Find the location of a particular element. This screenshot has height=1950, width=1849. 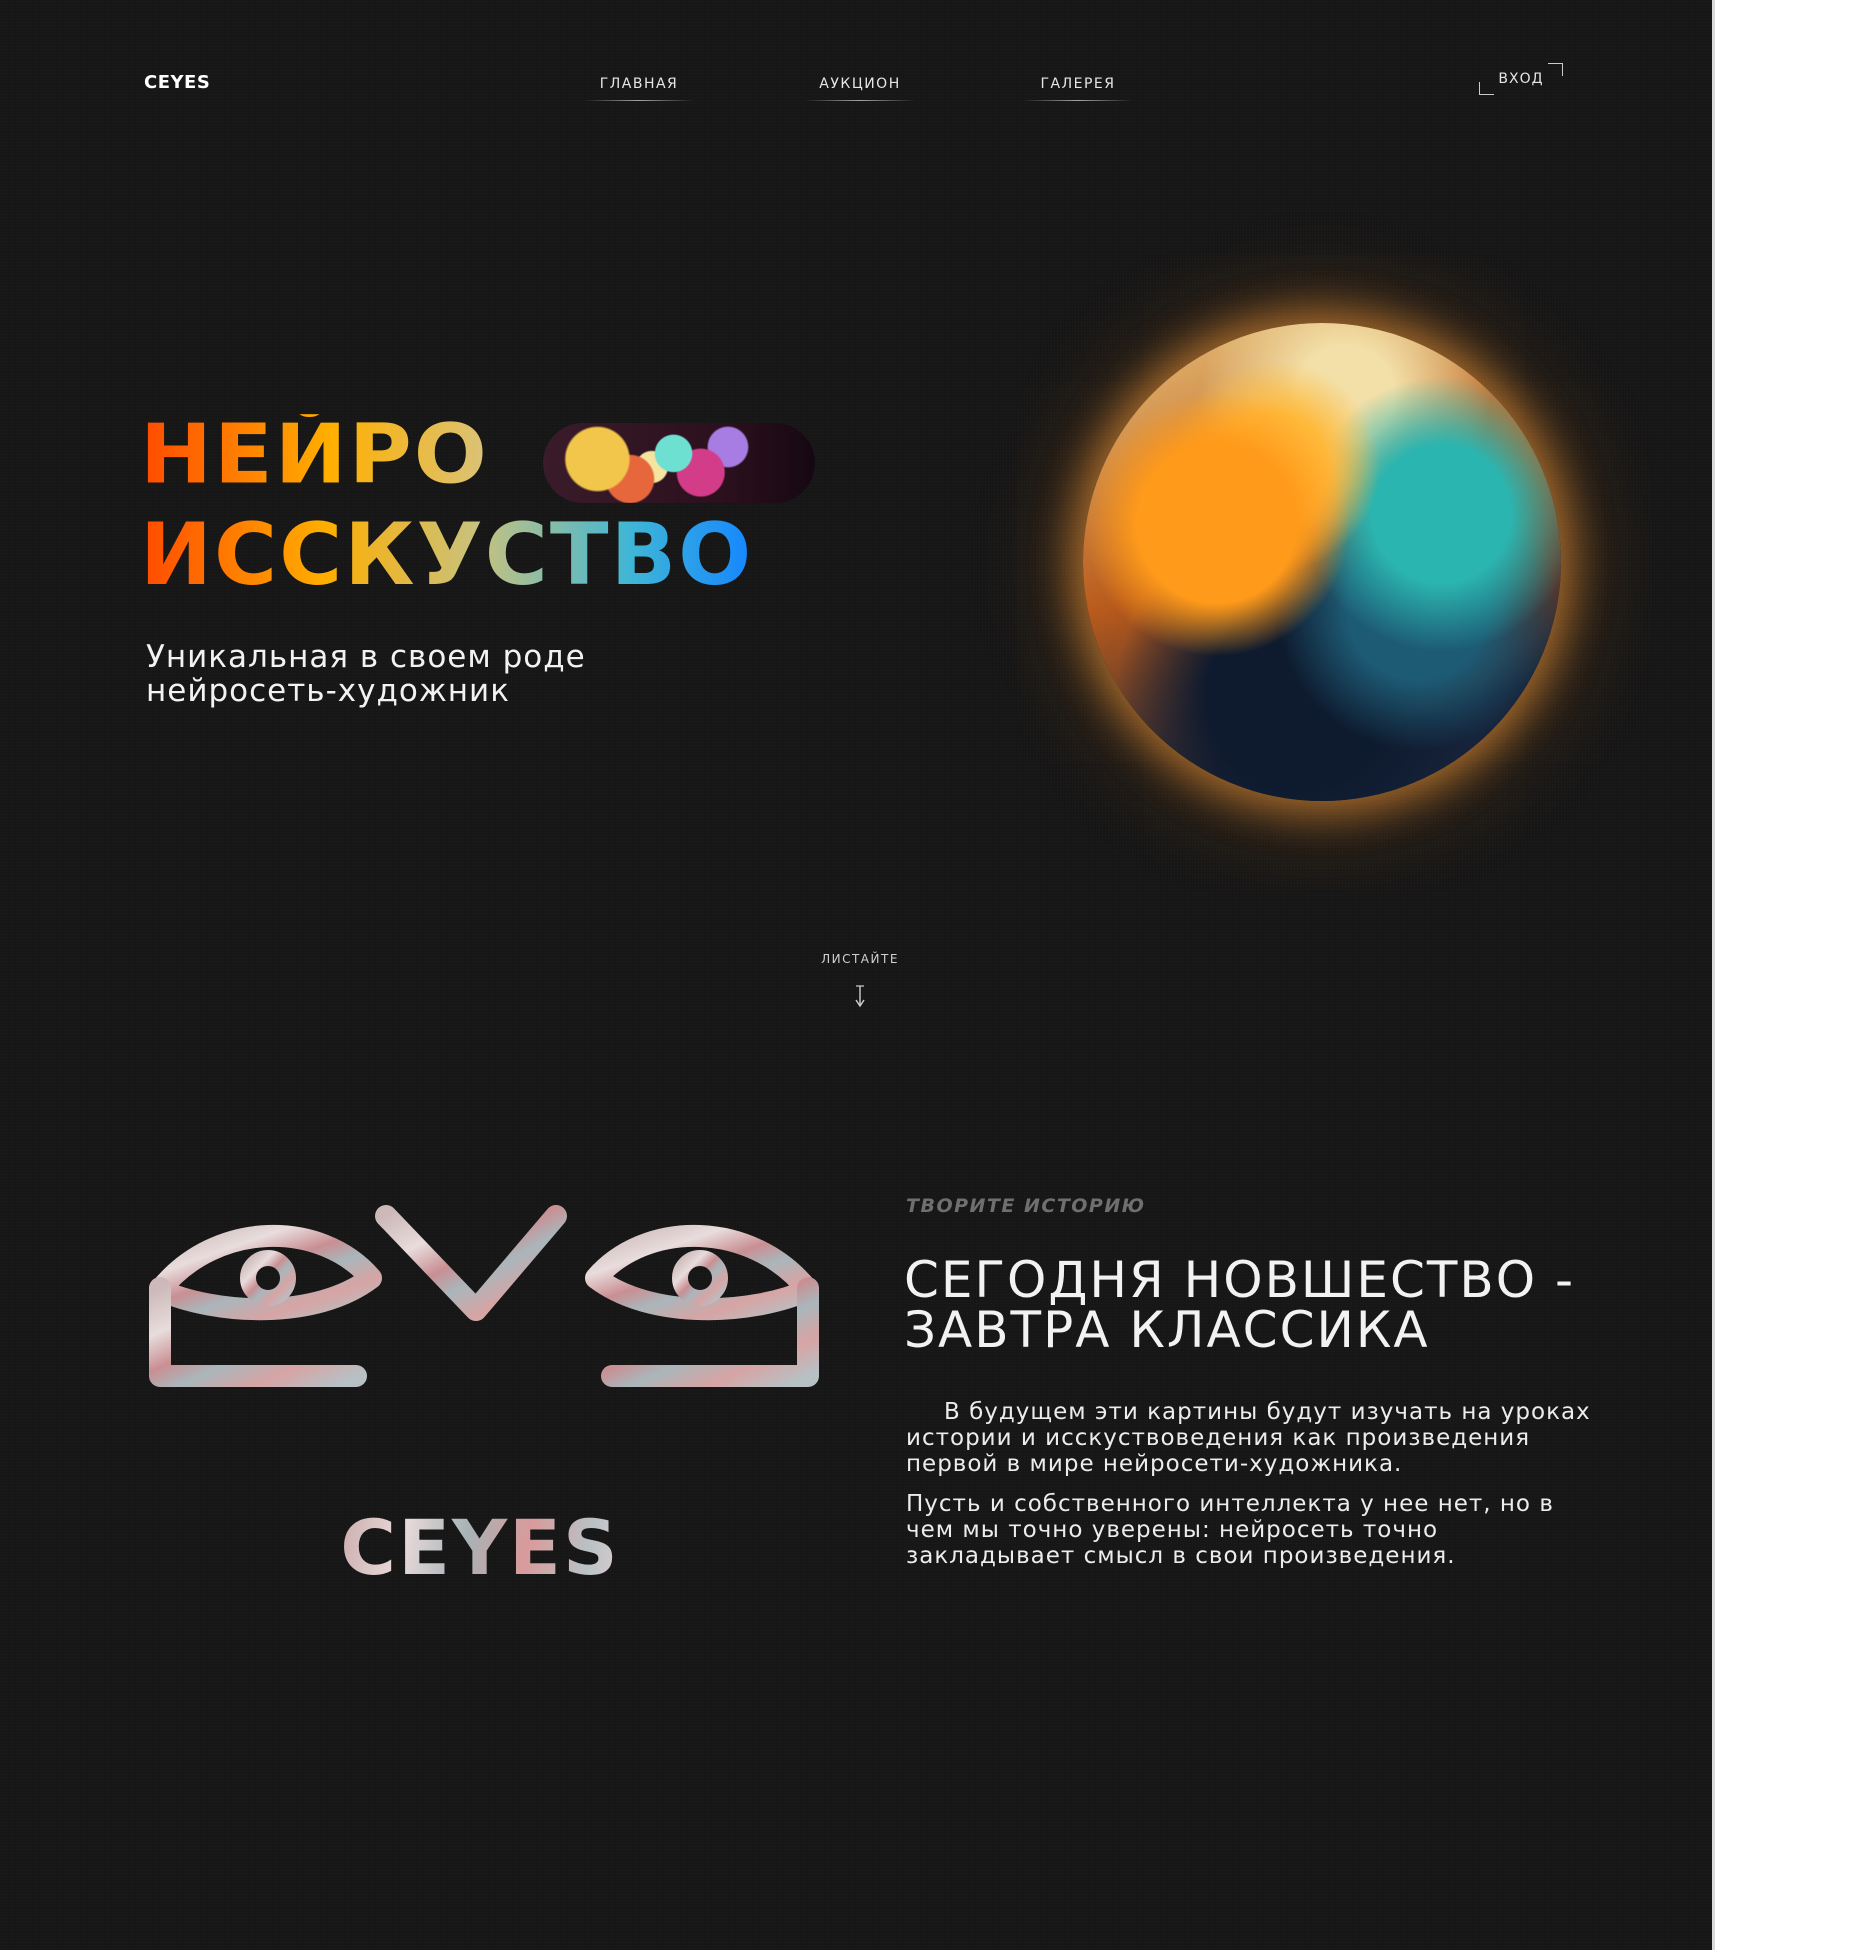

hero-orb-artwork-image is located at coordinates (1322, 562).